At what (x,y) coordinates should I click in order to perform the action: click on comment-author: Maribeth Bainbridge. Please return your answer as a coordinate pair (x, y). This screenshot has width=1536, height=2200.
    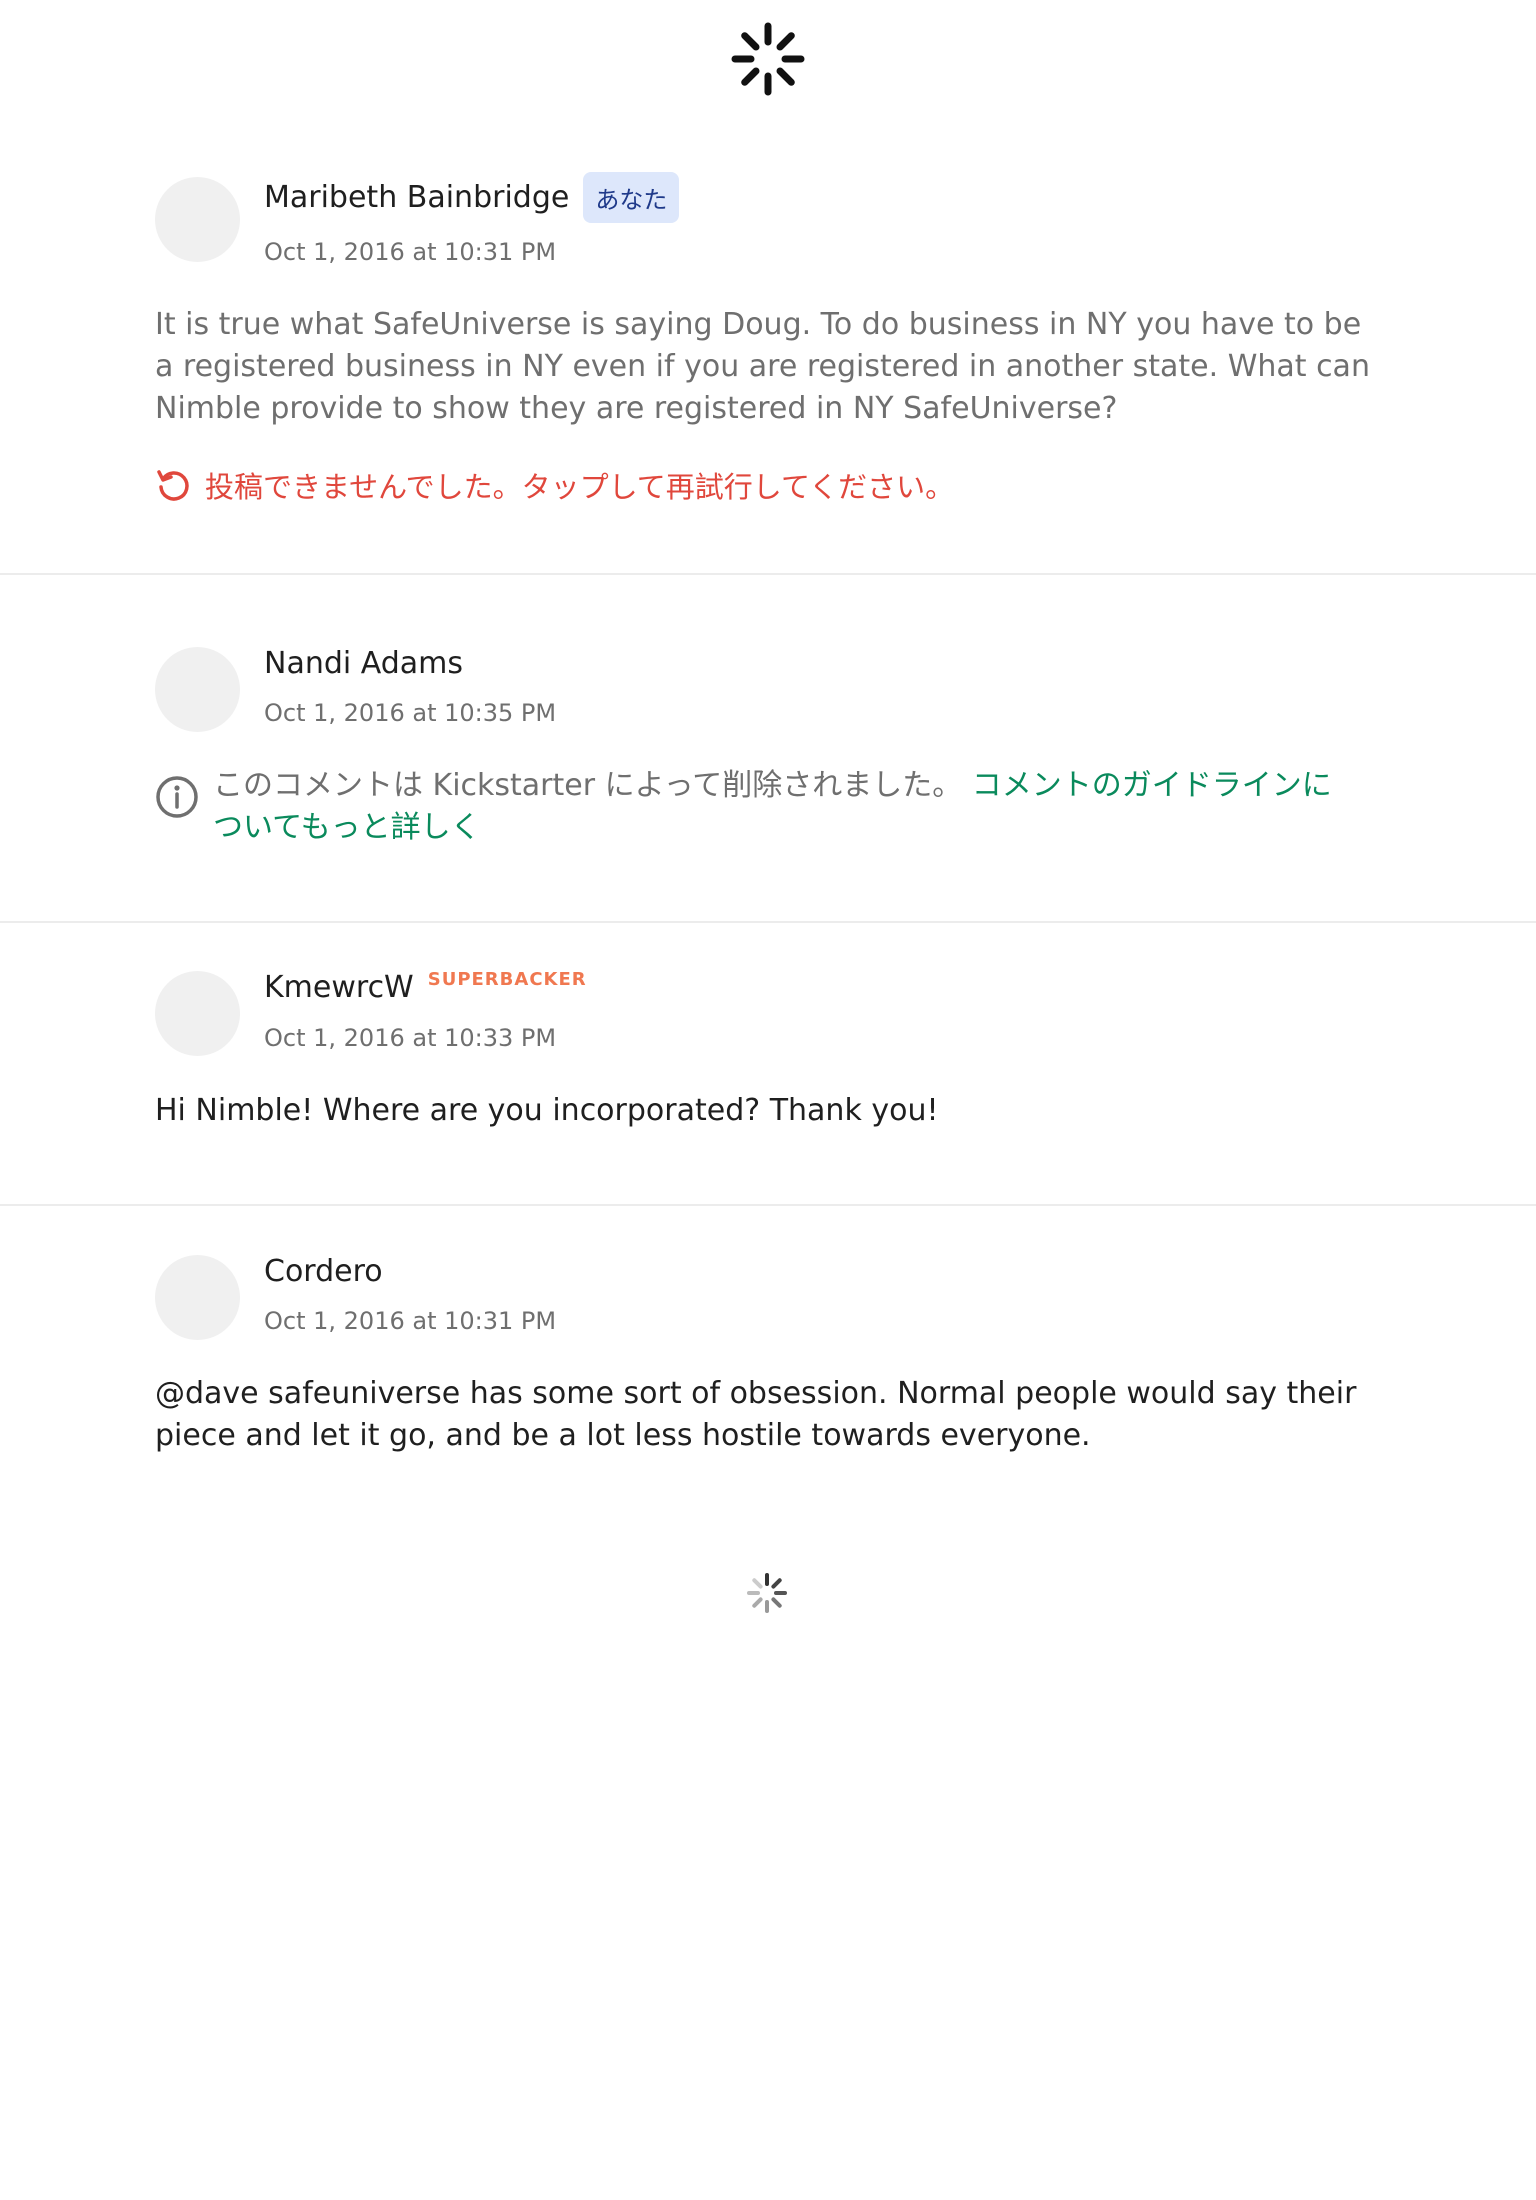
    Looking at the image, I should click on (416, 197).